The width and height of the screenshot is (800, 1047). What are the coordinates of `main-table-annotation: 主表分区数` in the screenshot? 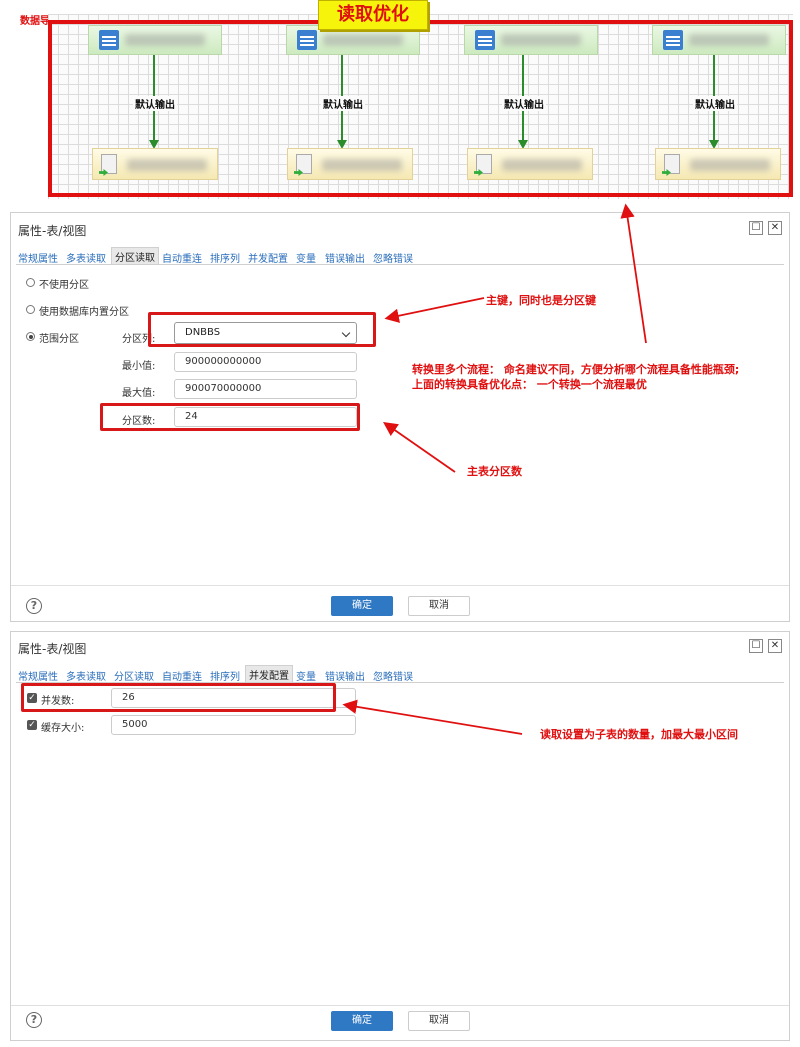 It's located at (494, 471).